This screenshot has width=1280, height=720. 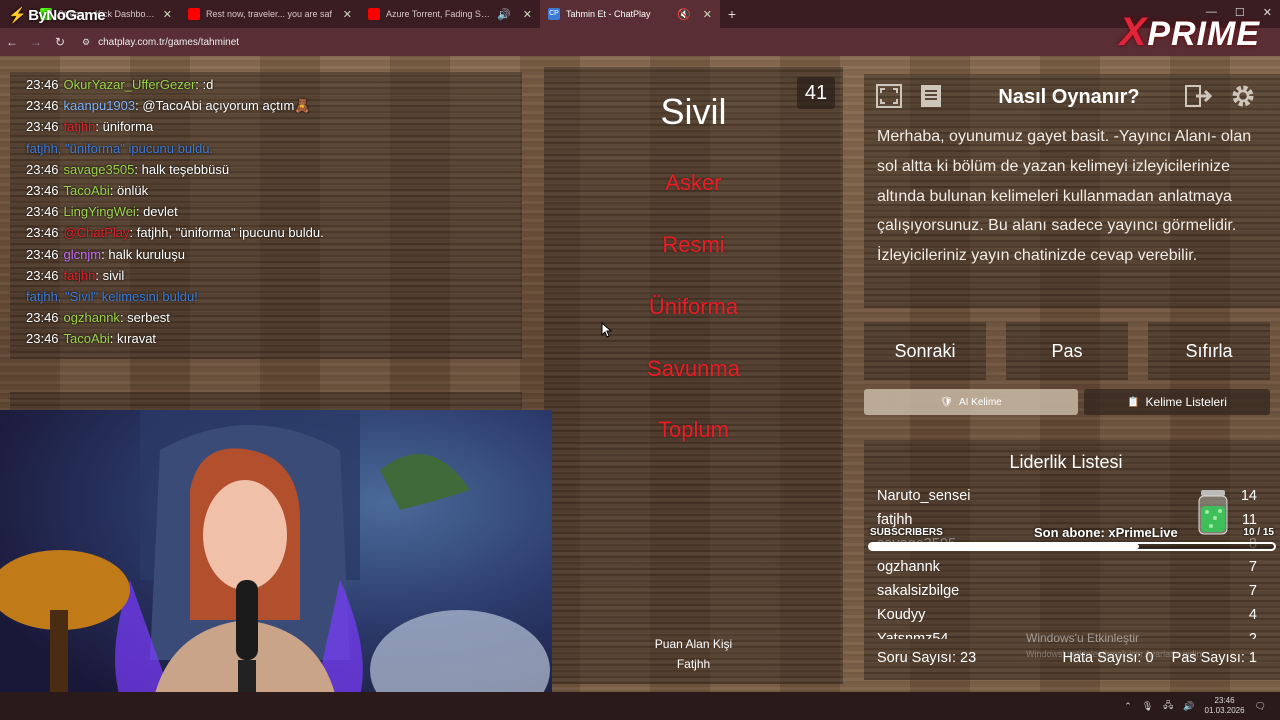 I want to click on mouse-cursor-icon, so click(x=607, y=330).